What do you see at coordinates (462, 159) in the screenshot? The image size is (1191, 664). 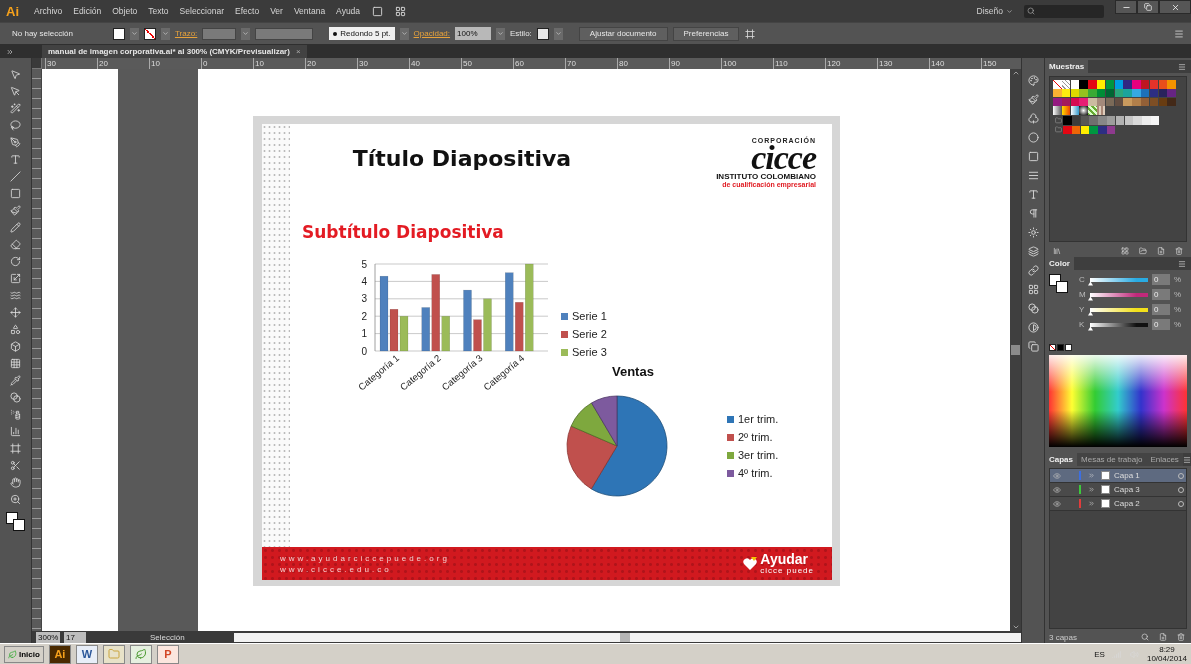 I see `slide-title: Título Diapositiva` at bounding box center [462, 159].